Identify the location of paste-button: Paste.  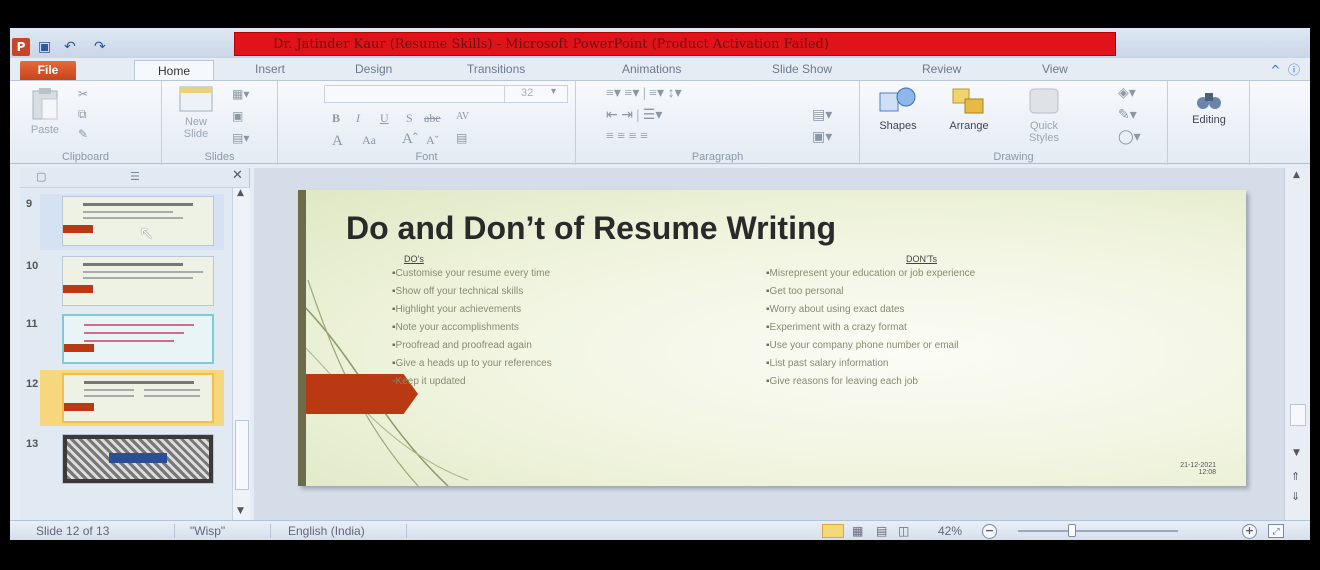
(45, 111).